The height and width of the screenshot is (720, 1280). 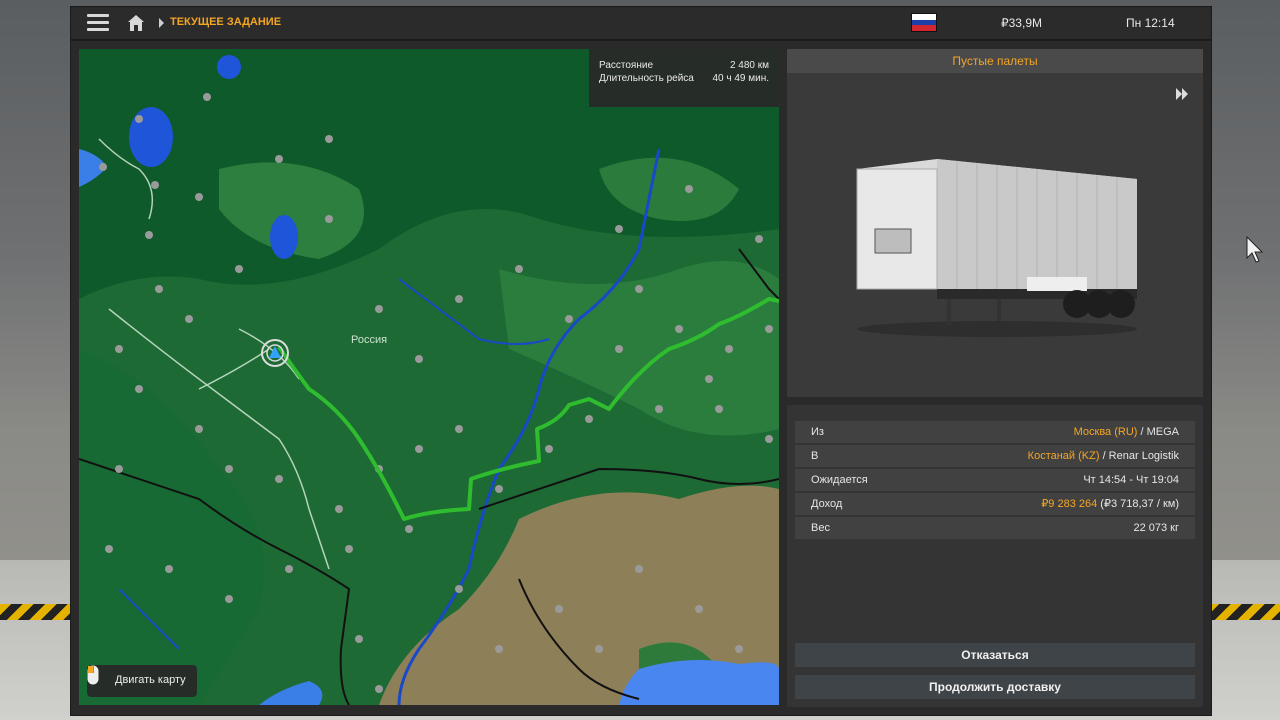 I want to click on map-country-label: Россия, so click(x=369, y=340).